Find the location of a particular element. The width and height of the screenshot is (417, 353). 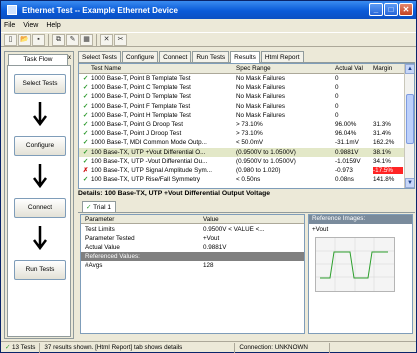

close-button: ✕ is located at coordinates (406, 9).